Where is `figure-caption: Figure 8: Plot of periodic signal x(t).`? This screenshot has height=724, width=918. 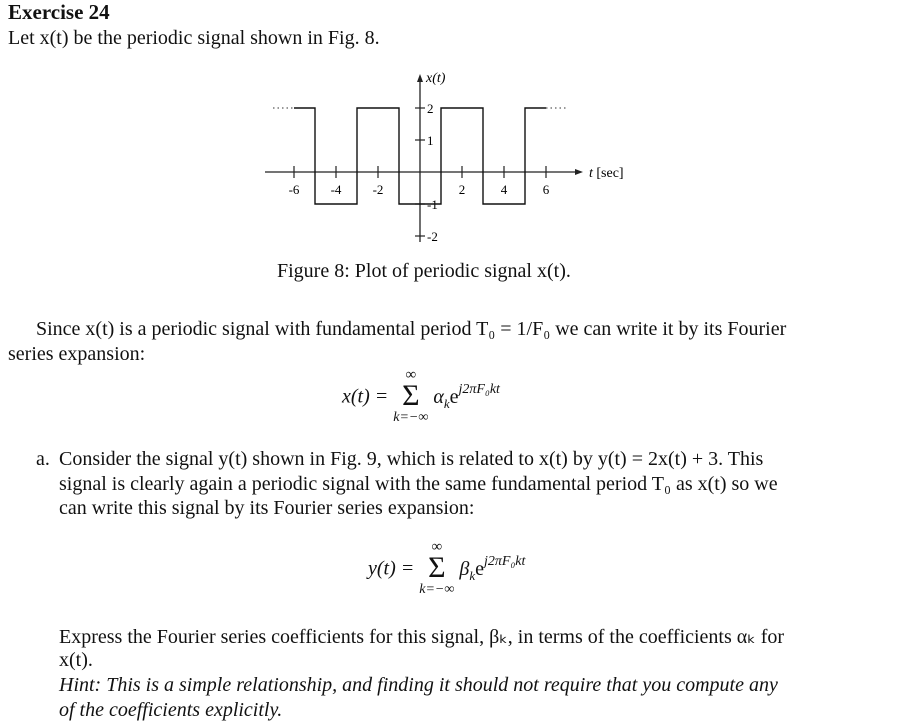
figure-caption: Figure 8: Plot of periodic signal x(t). is located at coordinates (424, 271).